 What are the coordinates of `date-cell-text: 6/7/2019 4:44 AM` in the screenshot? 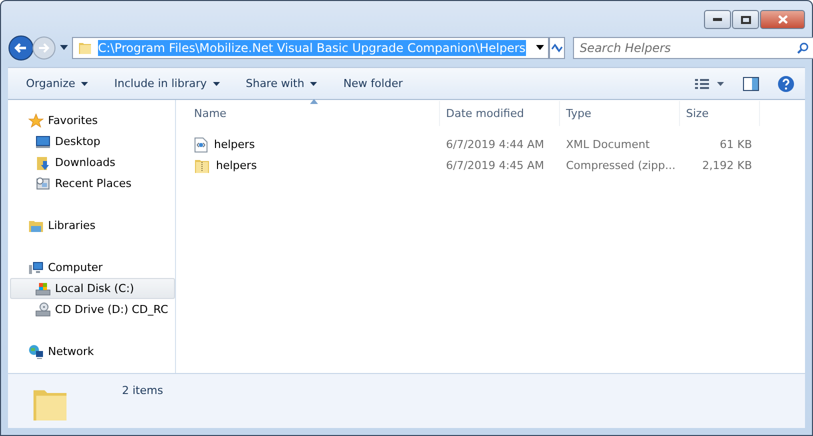 It's located at (495, 144).